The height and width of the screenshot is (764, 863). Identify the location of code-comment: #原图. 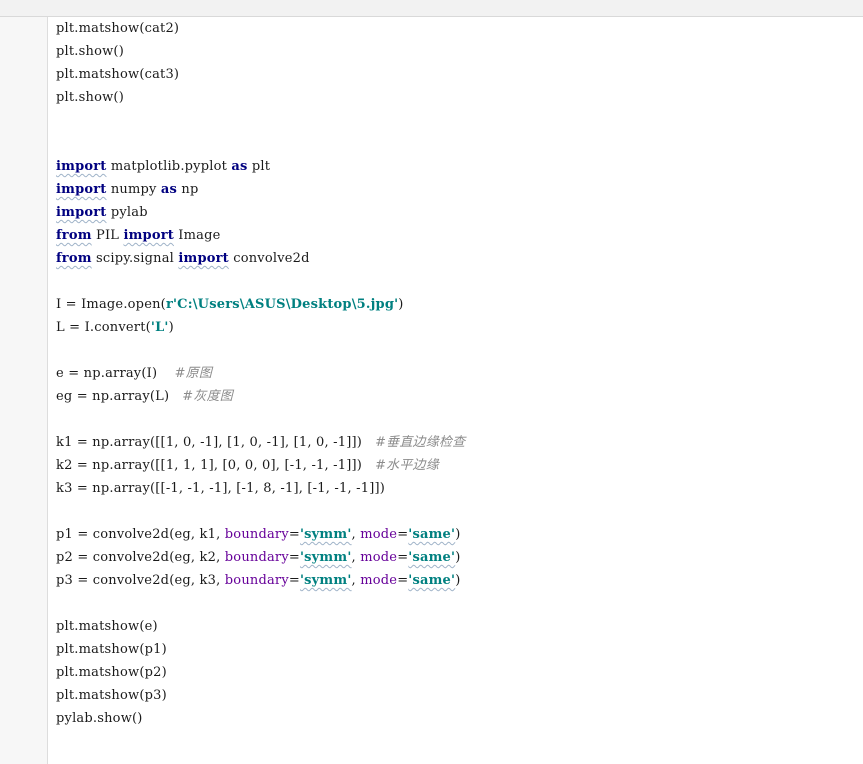
(193, 373).